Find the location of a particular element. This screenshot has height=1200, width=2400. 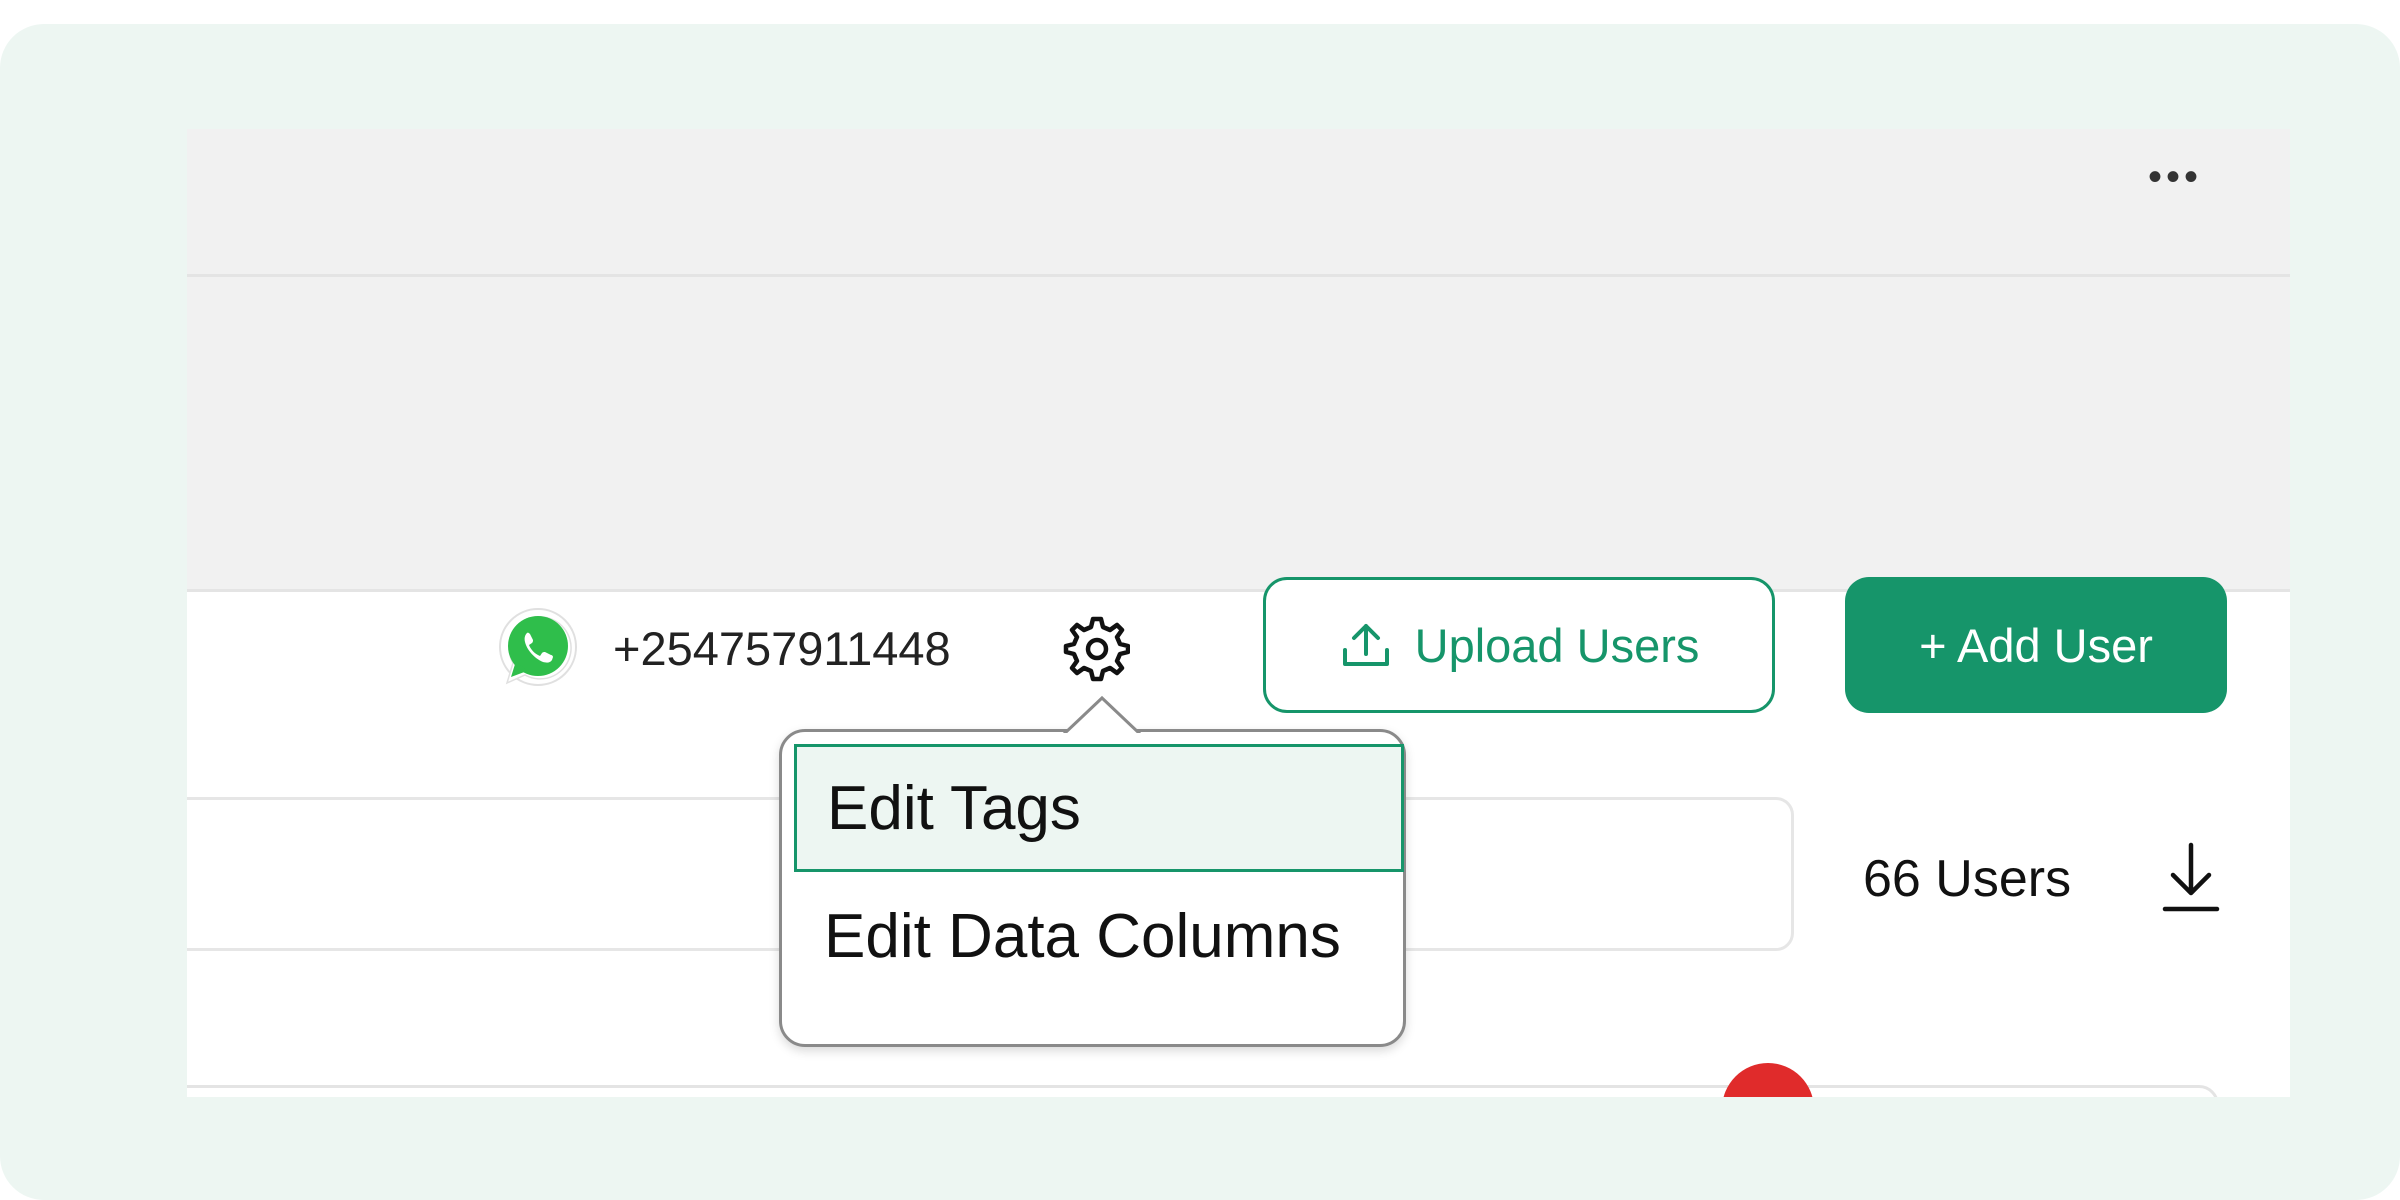

download-icon is located at coordinates (2191, 879).